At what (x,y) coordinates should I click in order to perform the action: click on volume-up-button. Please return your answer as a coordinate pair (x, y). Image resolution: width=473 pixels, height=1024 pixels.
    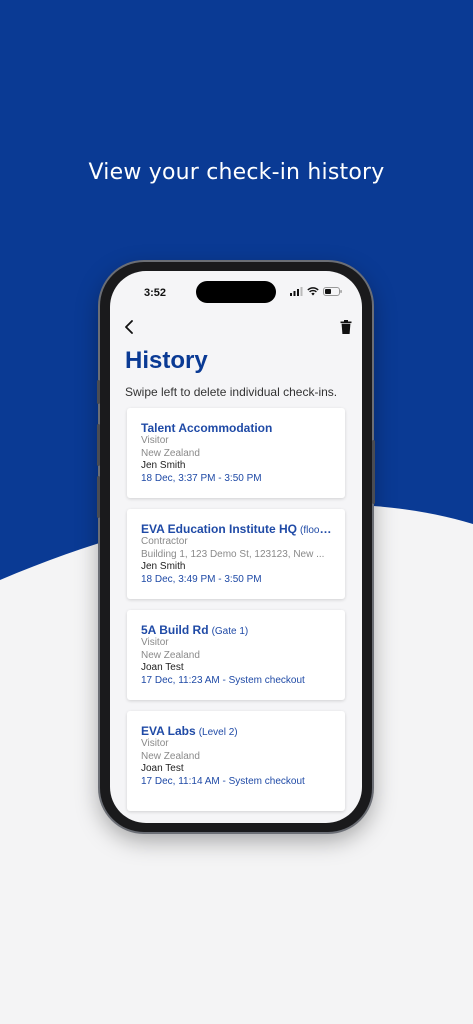
    Looking at the image, I should click on (98, 445).